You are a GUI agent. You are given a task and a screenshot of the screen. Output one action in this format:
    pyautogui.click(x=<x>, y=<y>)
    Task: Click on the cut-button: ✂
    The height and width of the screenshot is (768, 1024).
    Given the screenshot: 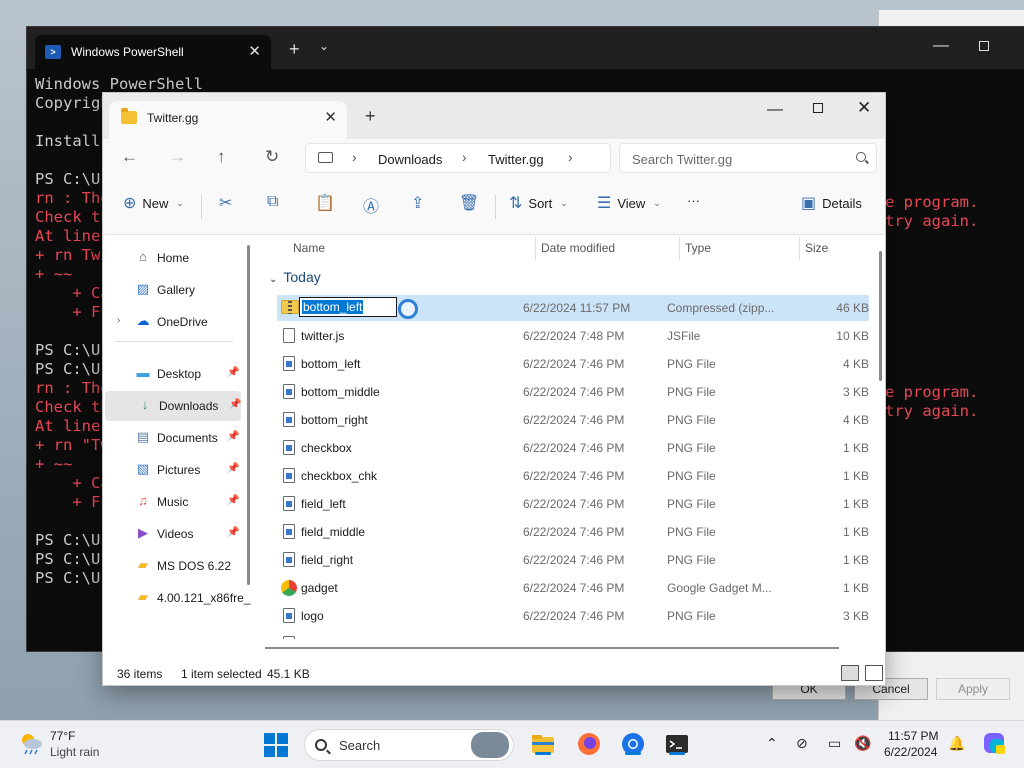 What is the action you would take?
    pyautogui.click(x=225, y=203)
    